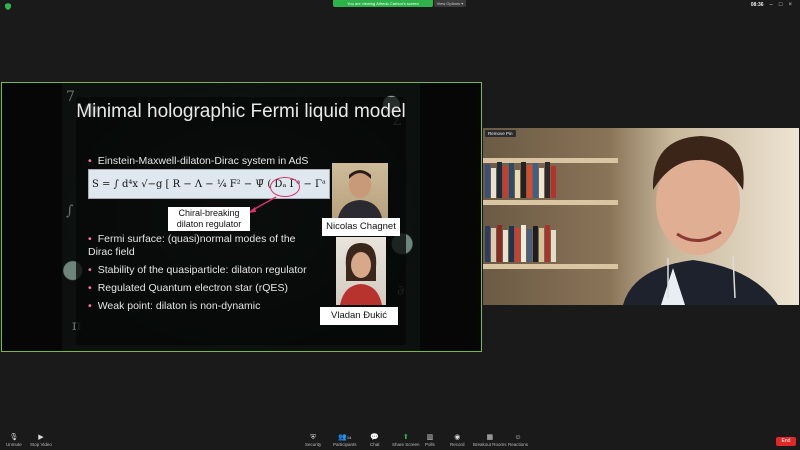 The width and height of the screenshot is (800, 450). I want to click on breakout-rooms-button: ▦ Breakout Rooms, so click(490, 440).